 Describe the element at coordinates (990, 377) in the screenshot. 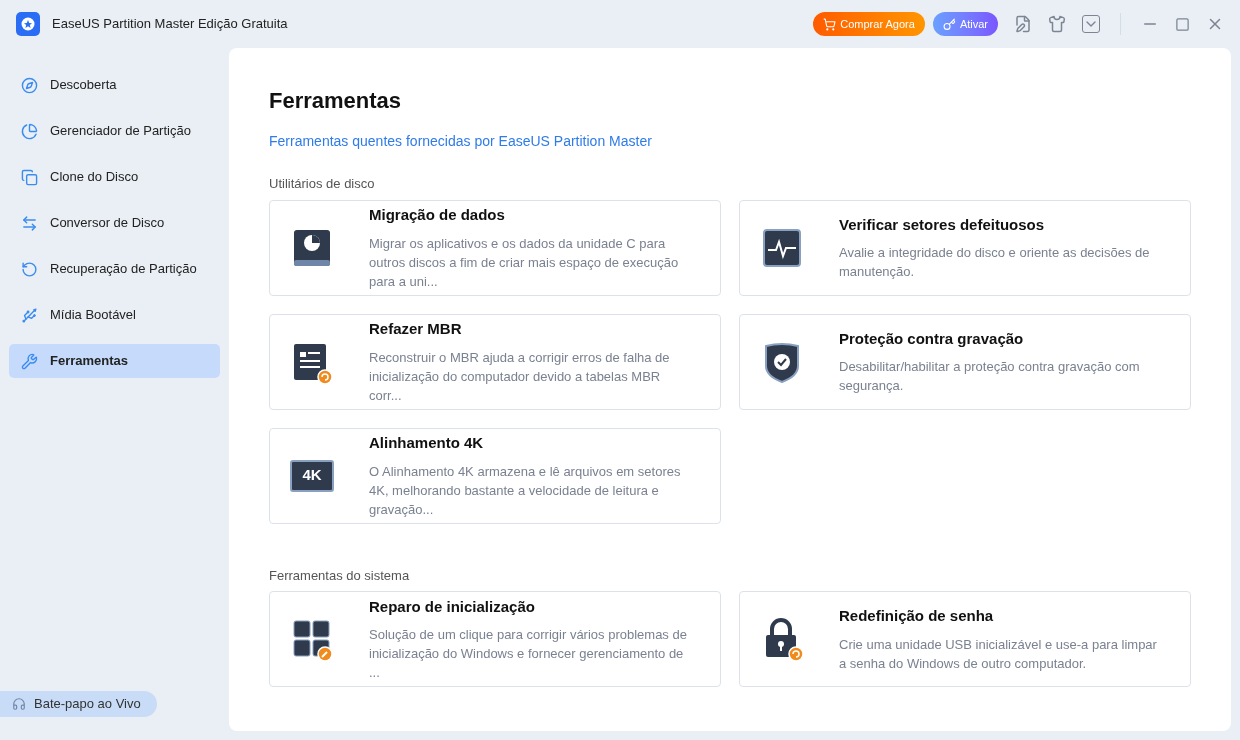

I see `card-description: Desabilitar/habilitar a proteção contra gravação com segurança.` at that location.